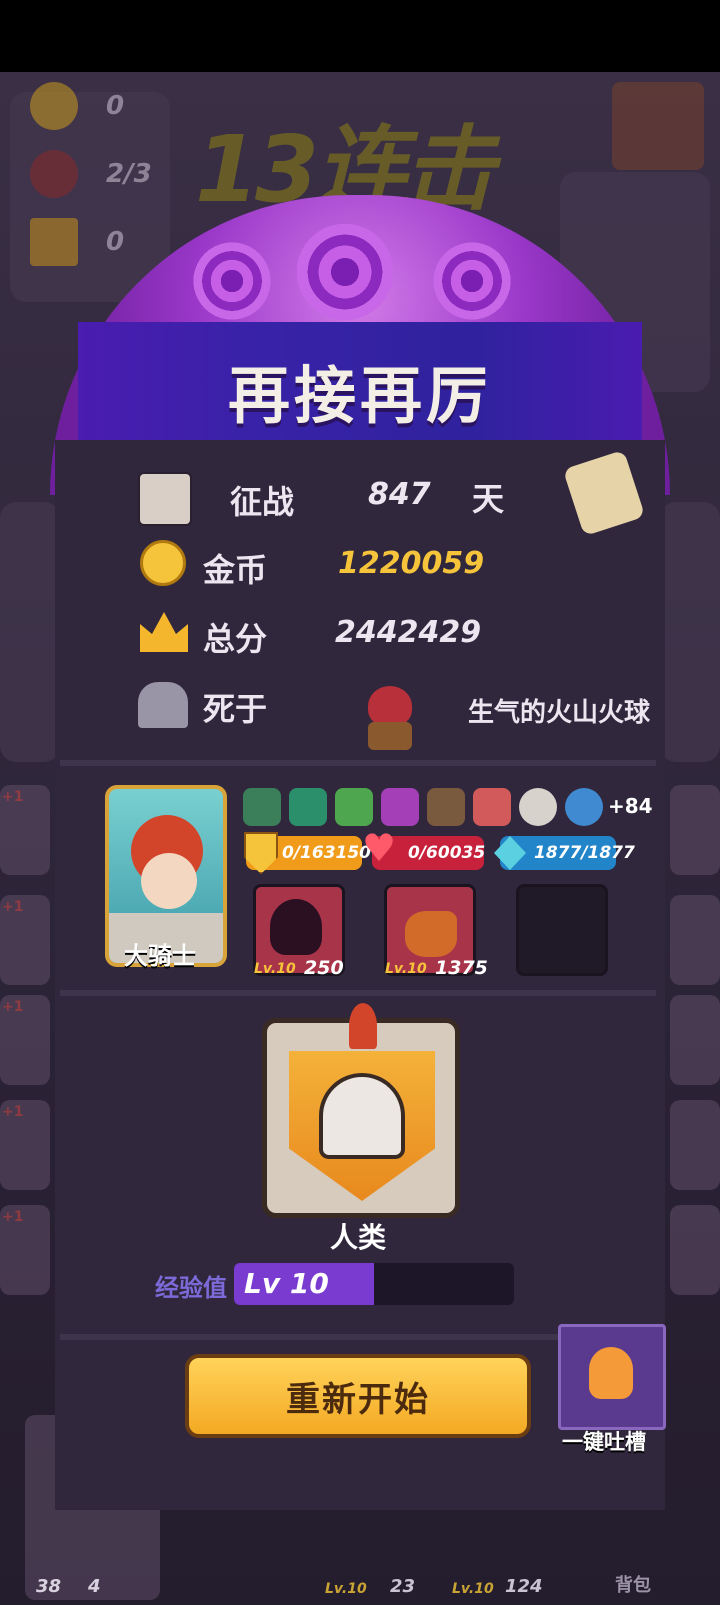  Describe the element at coordinates (363, 1026) in the screenshot. I see `helmet-plume` at that location.